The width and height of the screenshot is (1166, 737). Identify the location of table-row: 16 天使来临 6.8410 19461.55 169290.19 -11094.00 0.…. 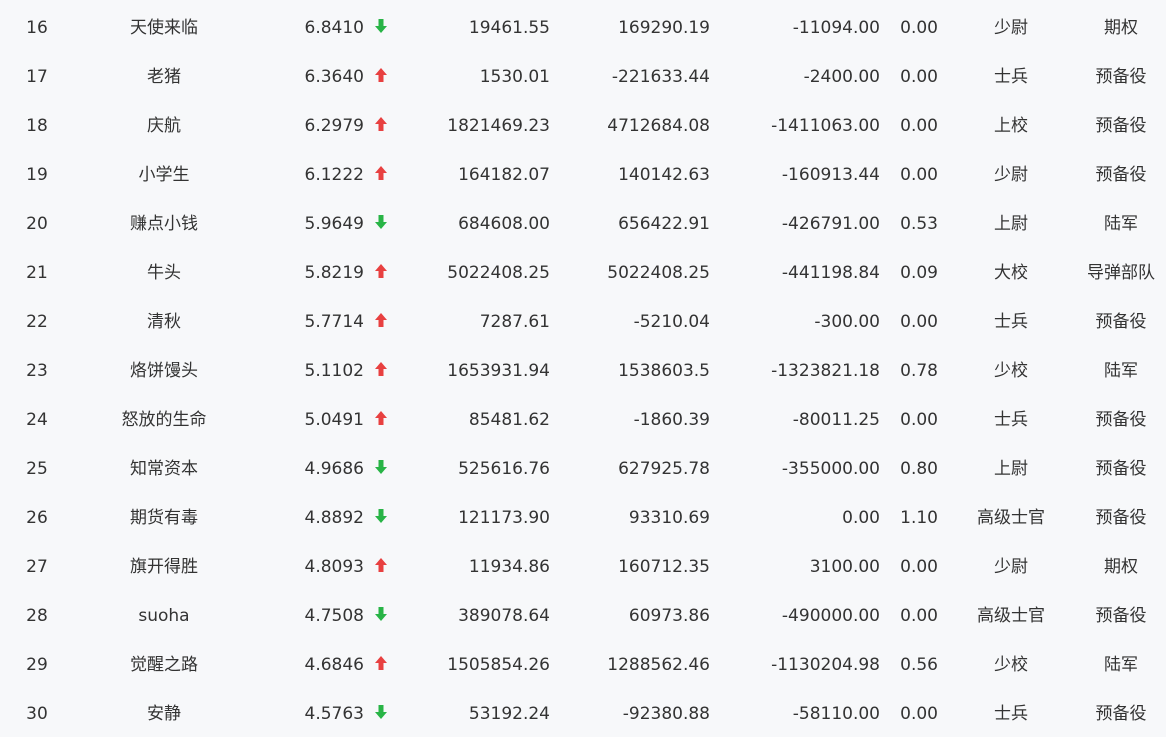
(583, 28).